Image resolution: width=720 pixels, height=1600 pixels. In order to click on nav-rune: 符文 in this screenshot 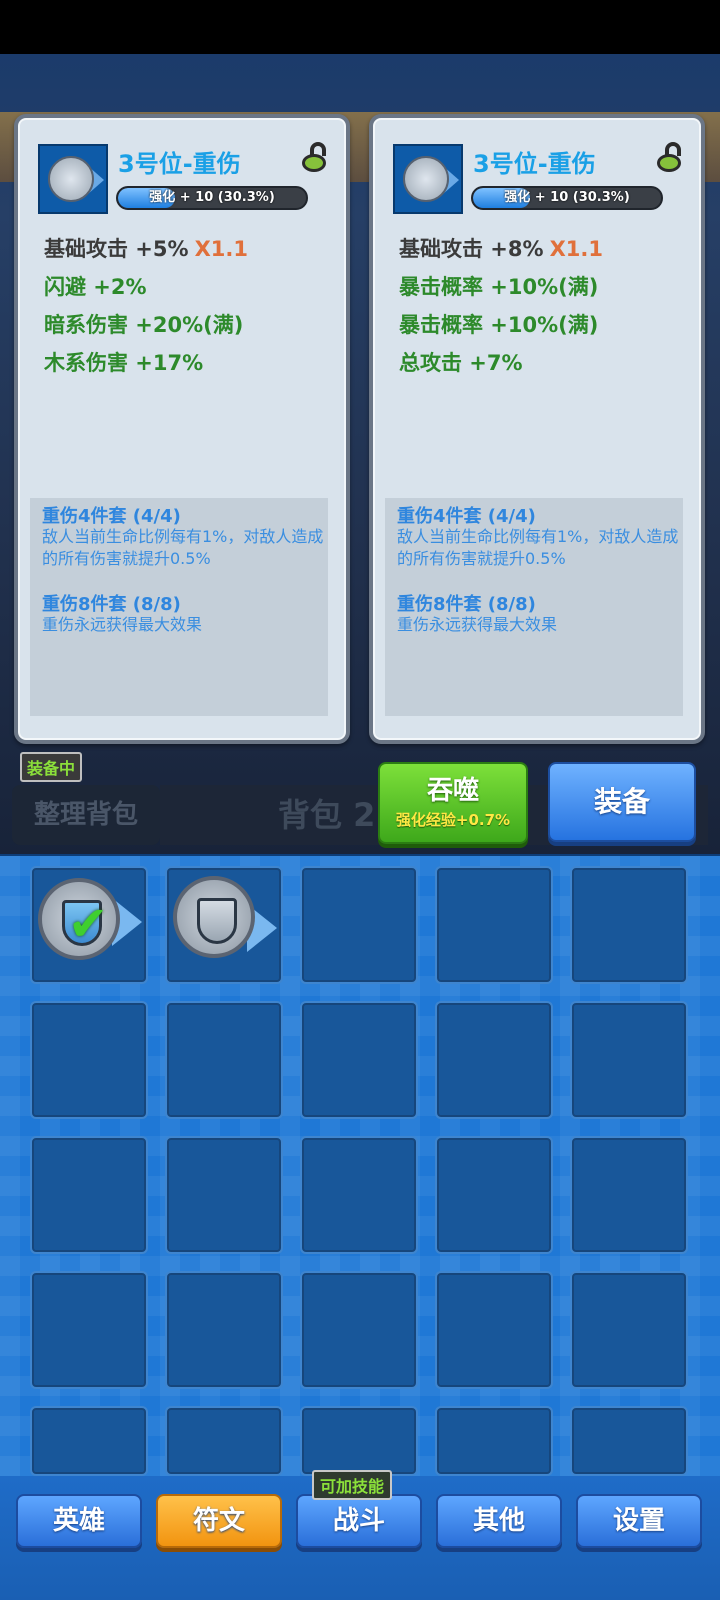, I will do `click(219, 1521)`.